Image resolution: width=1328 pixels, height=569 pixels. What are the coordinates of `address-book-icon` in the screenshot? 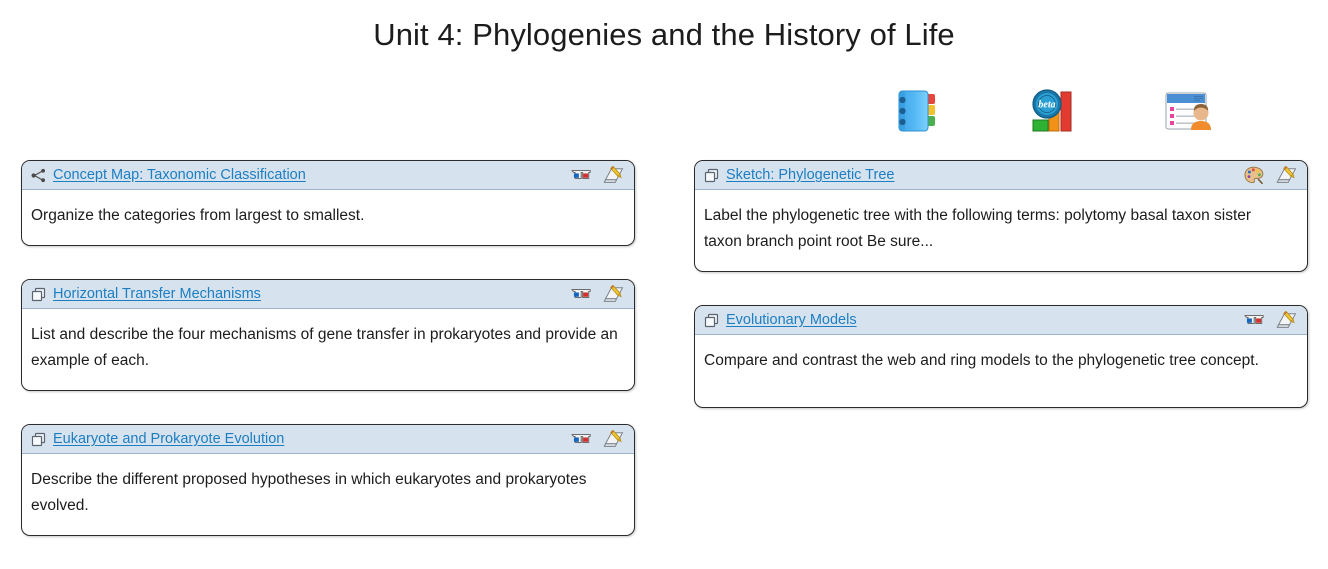 It's located at (918, 111).